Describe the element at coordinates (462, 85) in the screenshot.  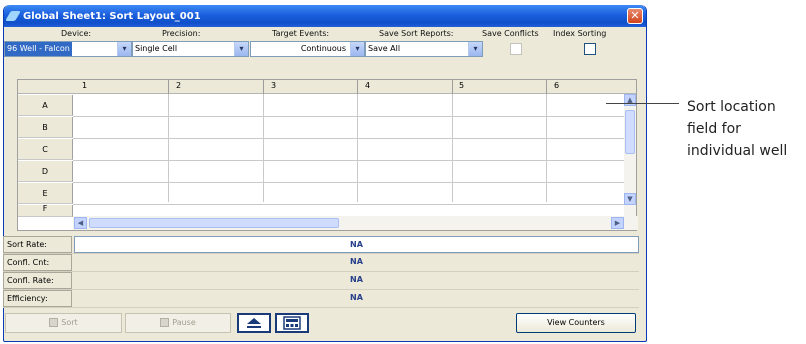
I see `column-header: 5` at that location.